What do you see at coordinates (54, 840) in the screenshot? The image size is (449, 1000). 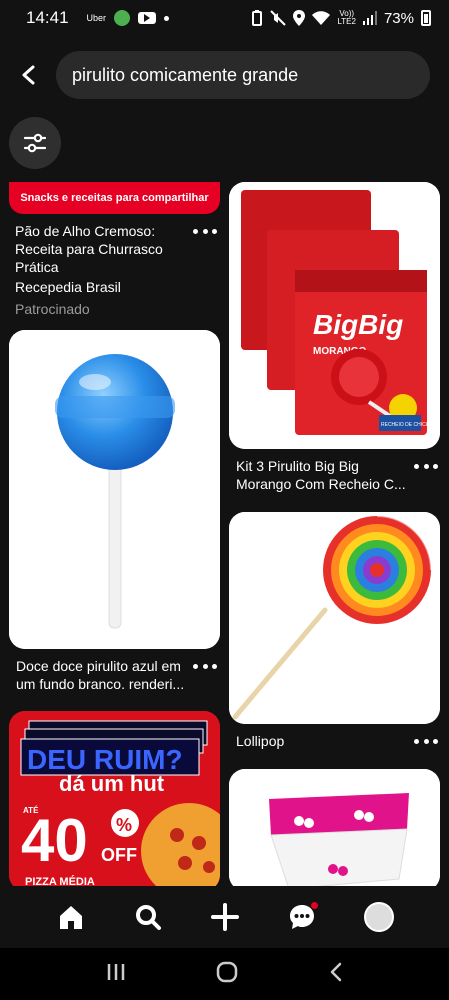 I see `ad-percent: 40` at bounding box center [54, 840].